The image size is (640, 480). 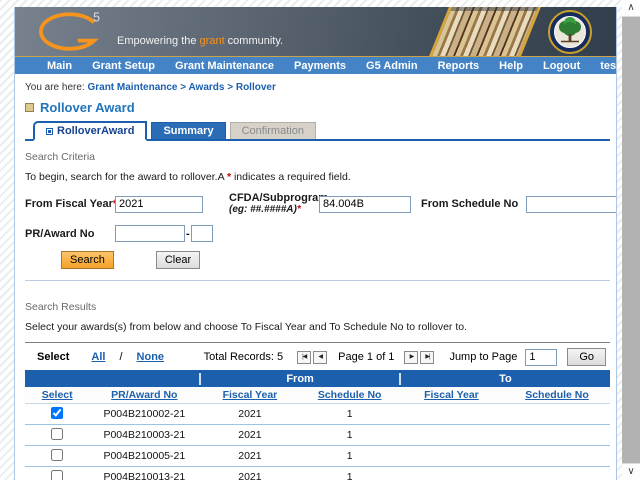 I want to click on dept-of-education-seal-icon, so click(x=570, y=32).